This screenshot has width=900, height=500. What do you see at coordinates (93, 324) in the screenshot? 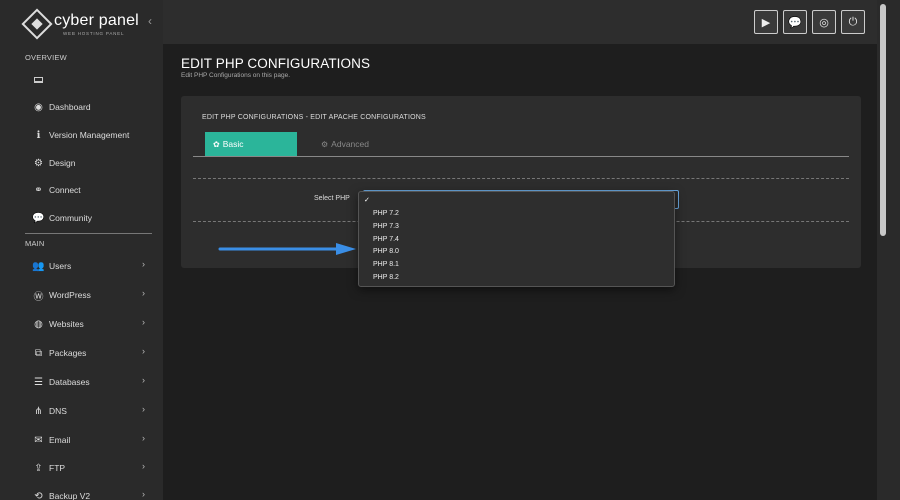
I see `sidebar-item-websites: ◍ Websites ›` at bounding box center [93, 324].